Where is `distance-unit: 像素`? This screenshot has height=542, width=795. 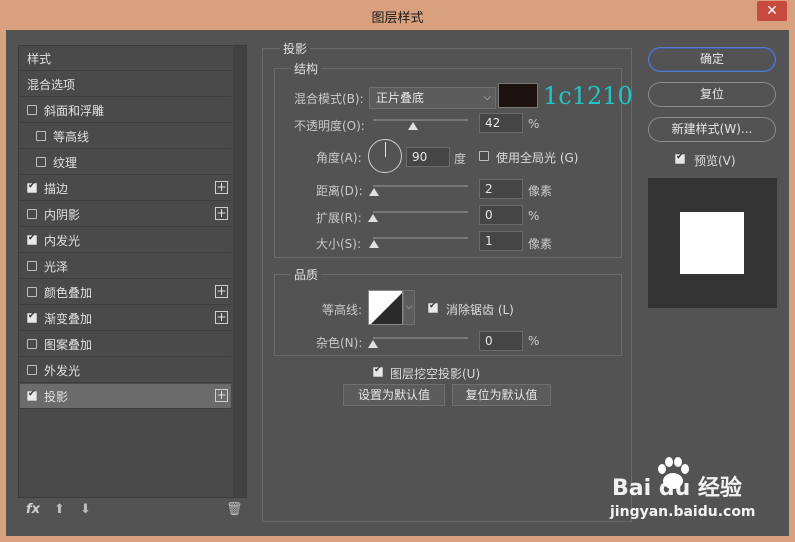
distance-unit: 像素 is located at coordinates (540, 191).